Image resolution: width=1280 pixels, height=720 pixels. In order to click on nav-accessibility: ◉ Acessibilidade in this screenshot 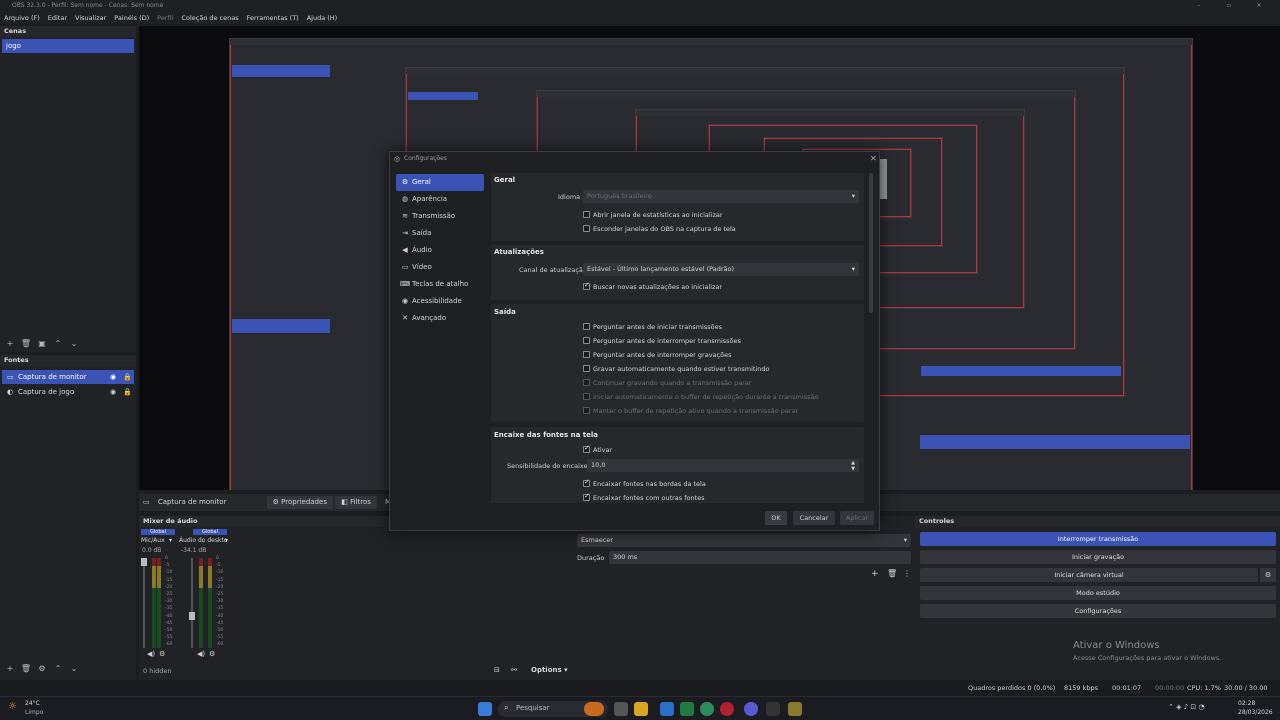, I will do `click(440, 301)`.